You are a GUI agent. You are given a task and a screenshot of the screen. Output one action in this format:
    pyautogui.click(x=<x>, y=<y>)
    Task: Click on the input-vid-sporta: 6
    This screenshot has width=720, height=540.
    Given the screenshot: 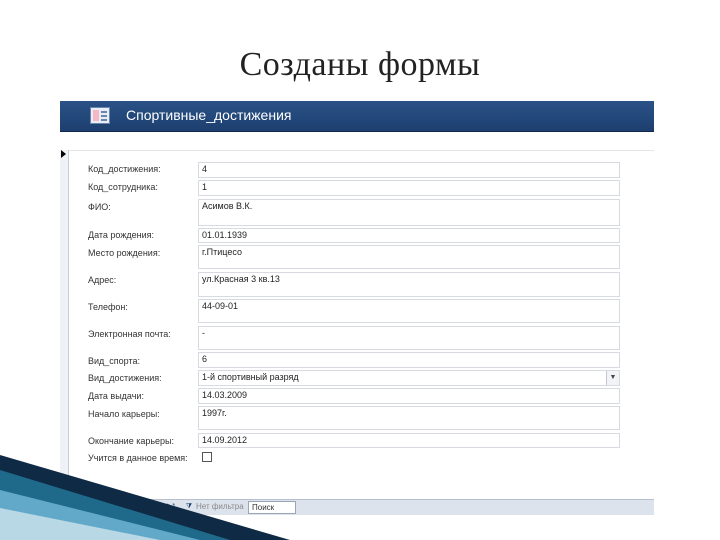 What is the action you would take?
    pyautogui.click(x=409, y=360)
    